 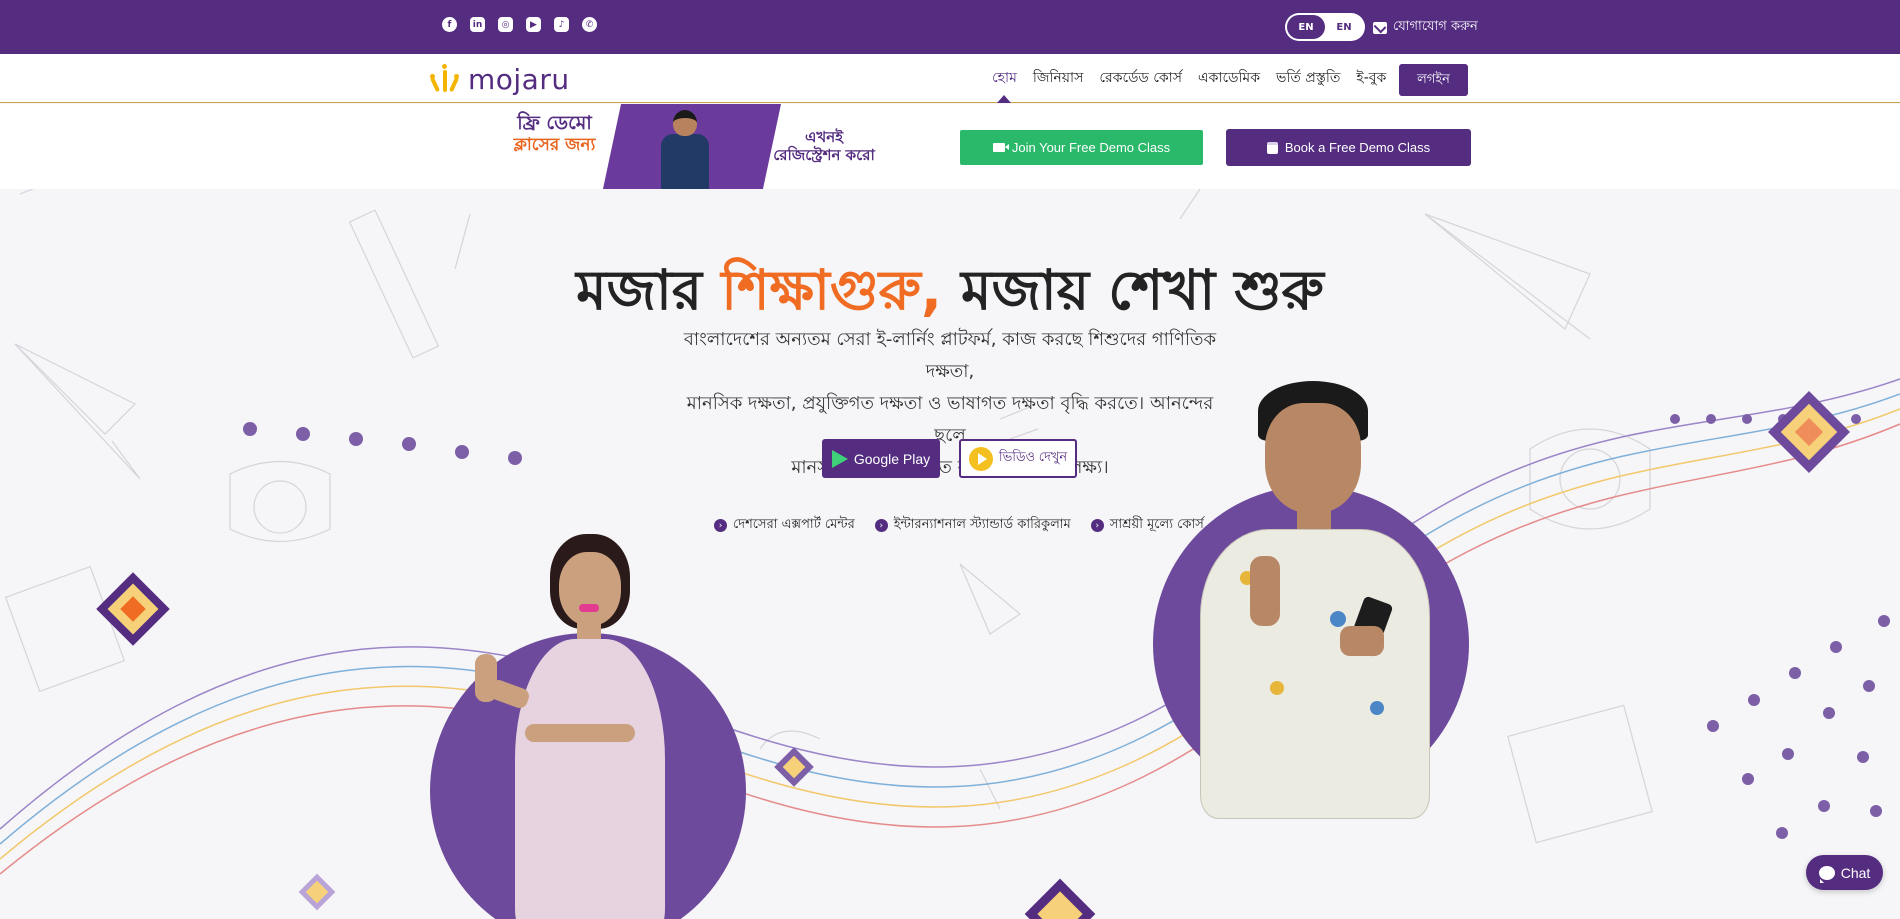 What do you see at coordinates (1140, 78) in the screenshot?
I see `nav-item-recorded-course: রেকর্ডেড কোর্স` at bounding box center [1140, 78].